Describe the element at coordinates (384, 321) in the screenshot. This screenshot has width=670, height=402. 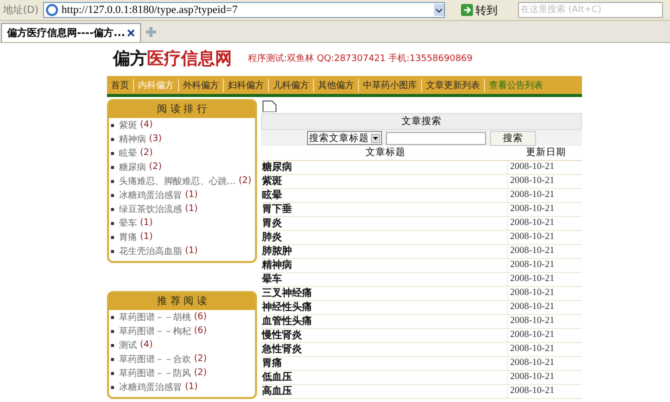
I see `article-title-link: 血管性头痛` at that location.